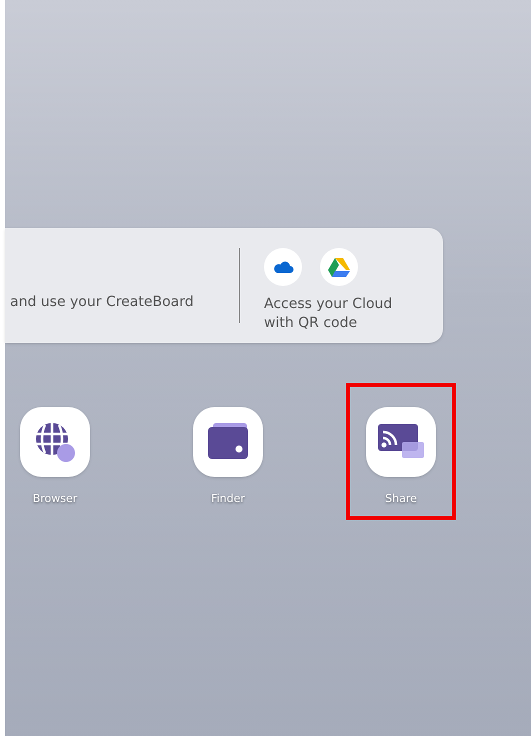 This screenshot has width=531, height=736. Describe the element at coordinates (55, 499) in the screenshot. I see `app-label: Browser` at that location.